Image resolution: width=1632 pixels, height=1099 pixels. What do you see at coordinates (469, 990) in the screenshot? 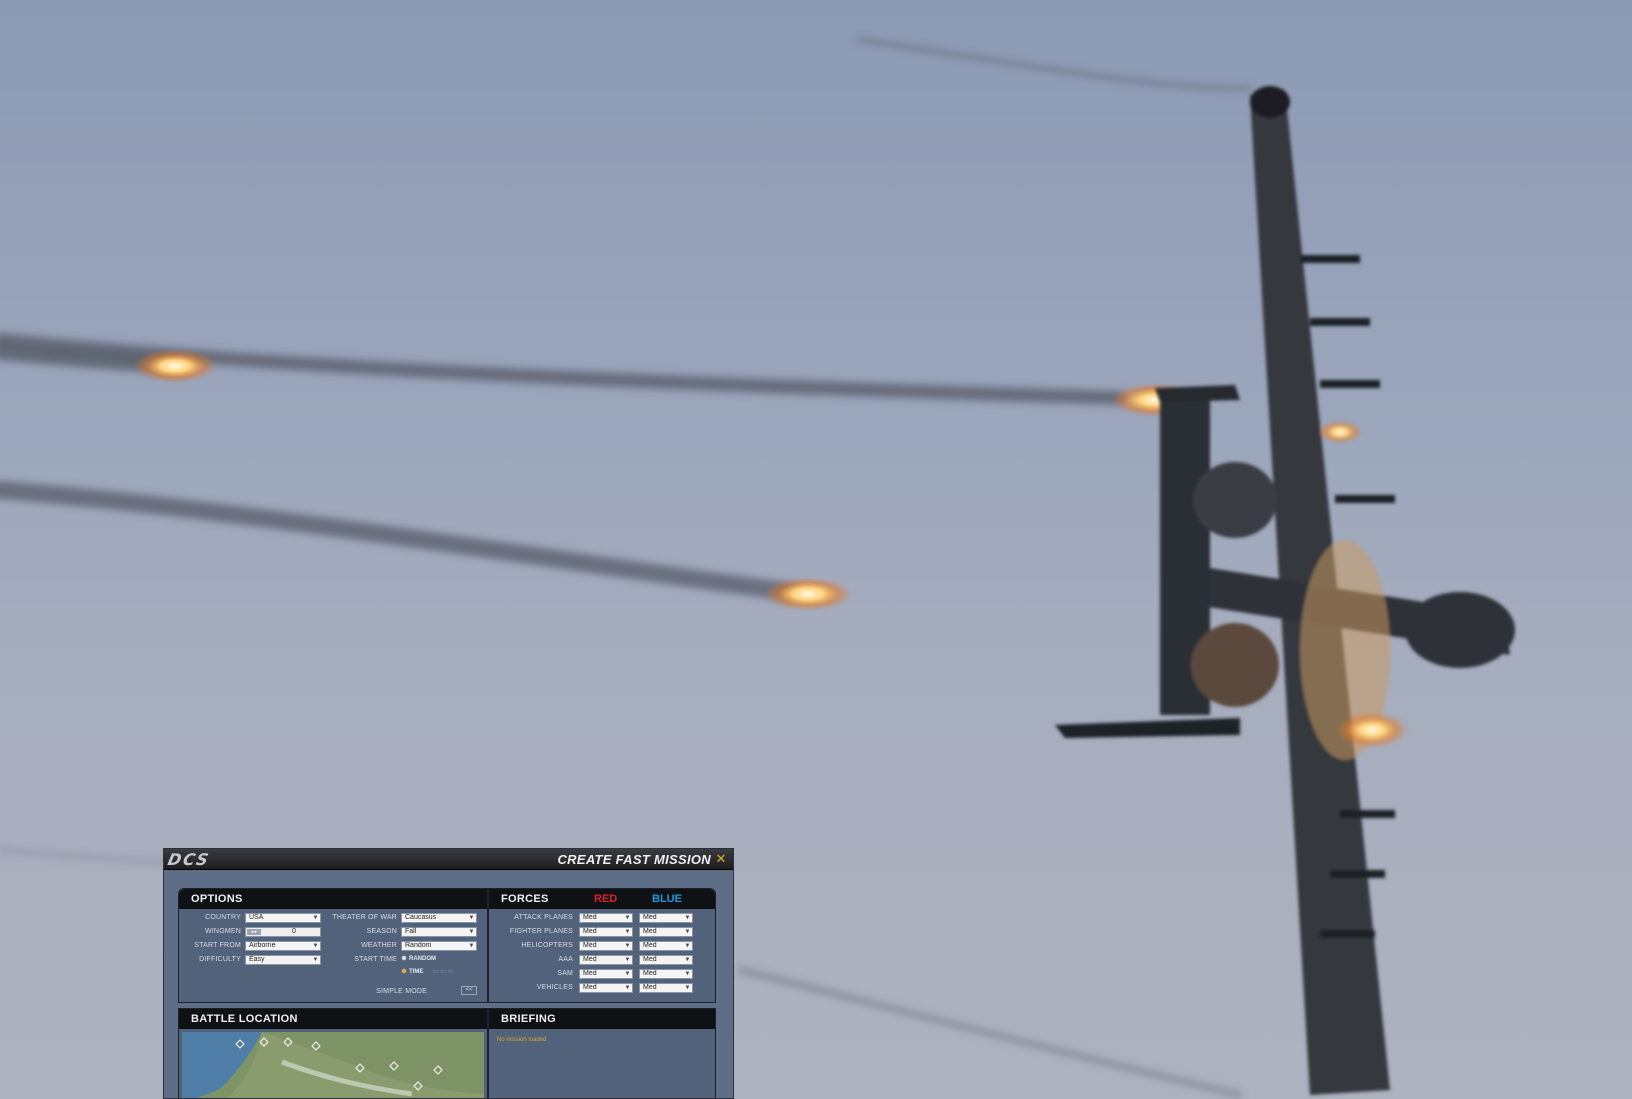
I see `simple-mode-button: <<` at bounding box center [469, 990].